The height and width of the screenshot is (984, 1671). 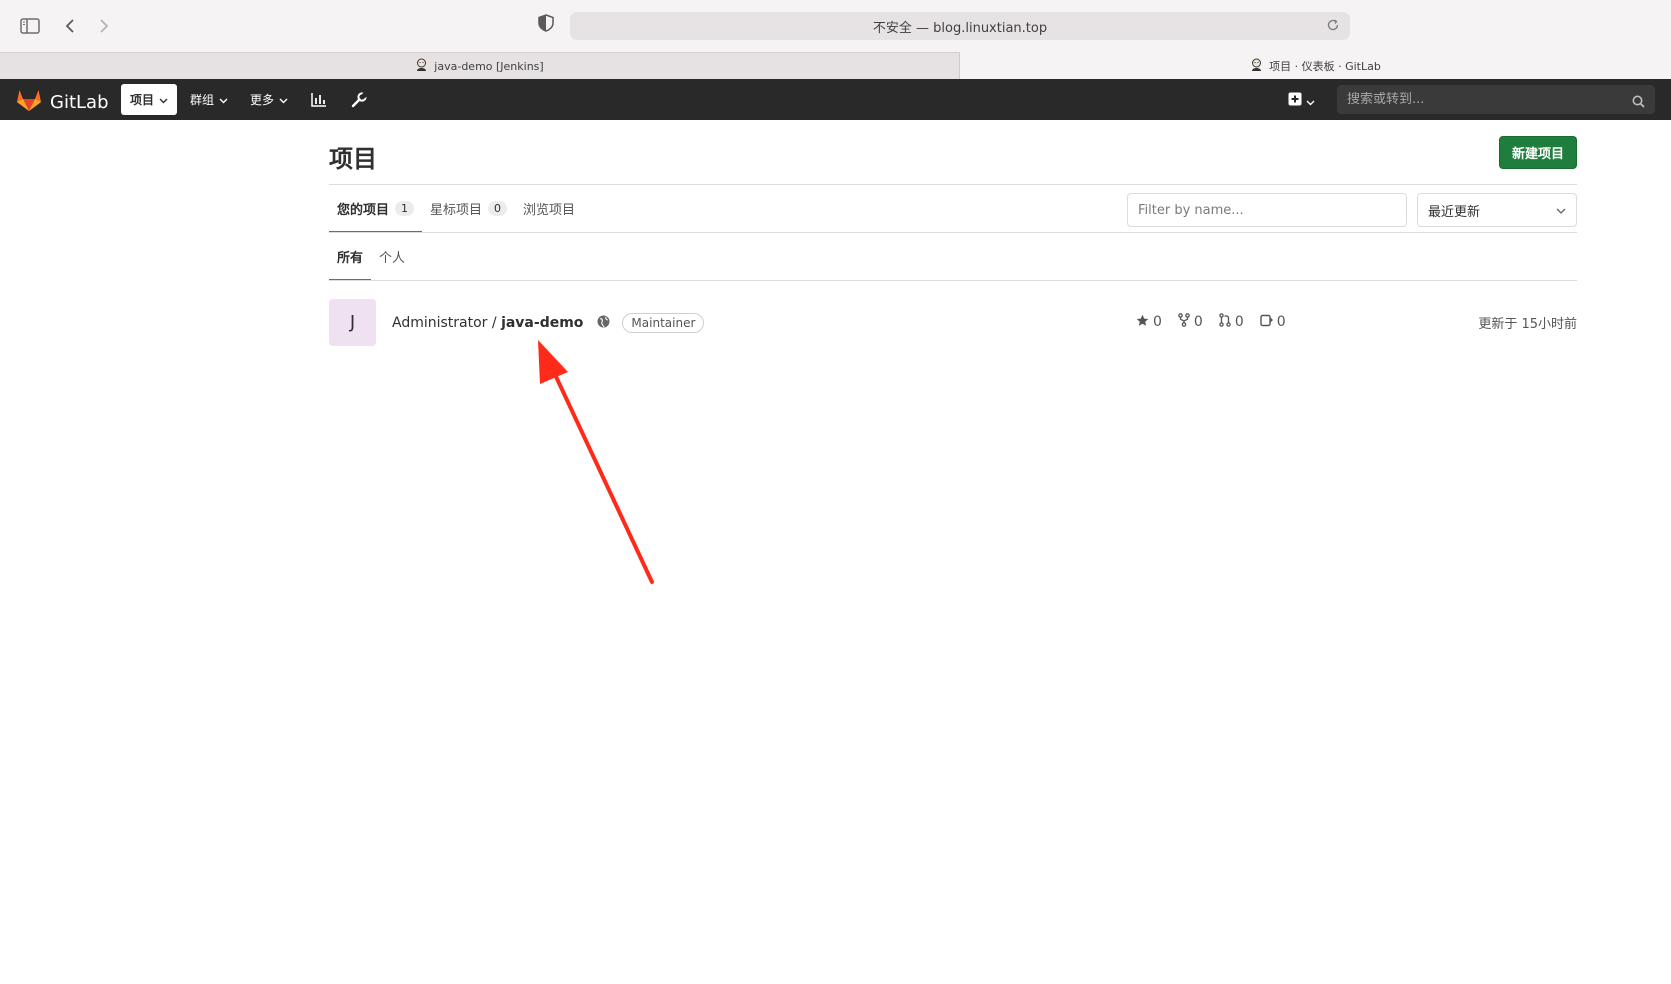 What do you see at coordinates (142, 100) in the screenshot?
I see `nav-item-label: 项目` at bounding box center [142, 100].